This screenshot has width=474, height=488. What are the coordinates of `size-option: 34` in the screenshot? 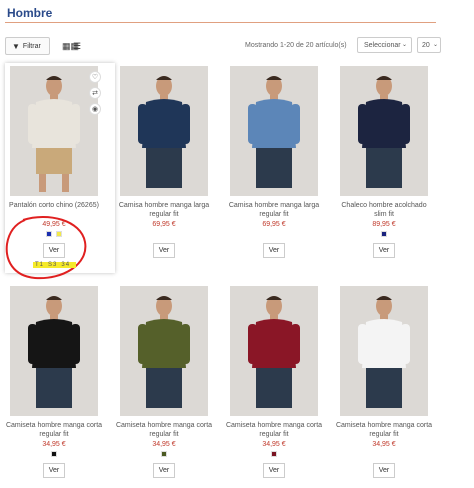 It's located at (65, 265).